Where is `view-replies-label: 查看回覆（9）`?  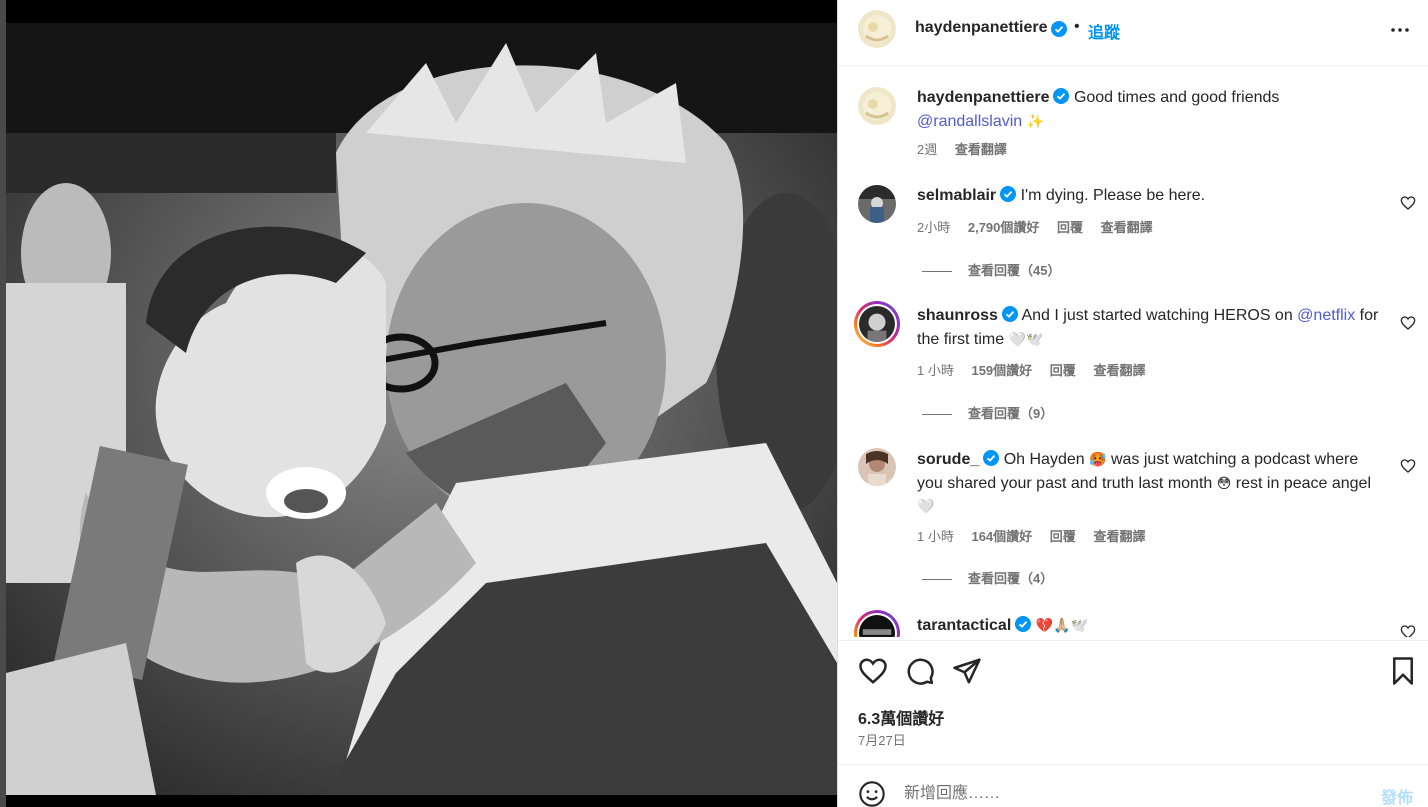
view-replies-label: 查看回覆（9） is located at coordinates (1011, 413).